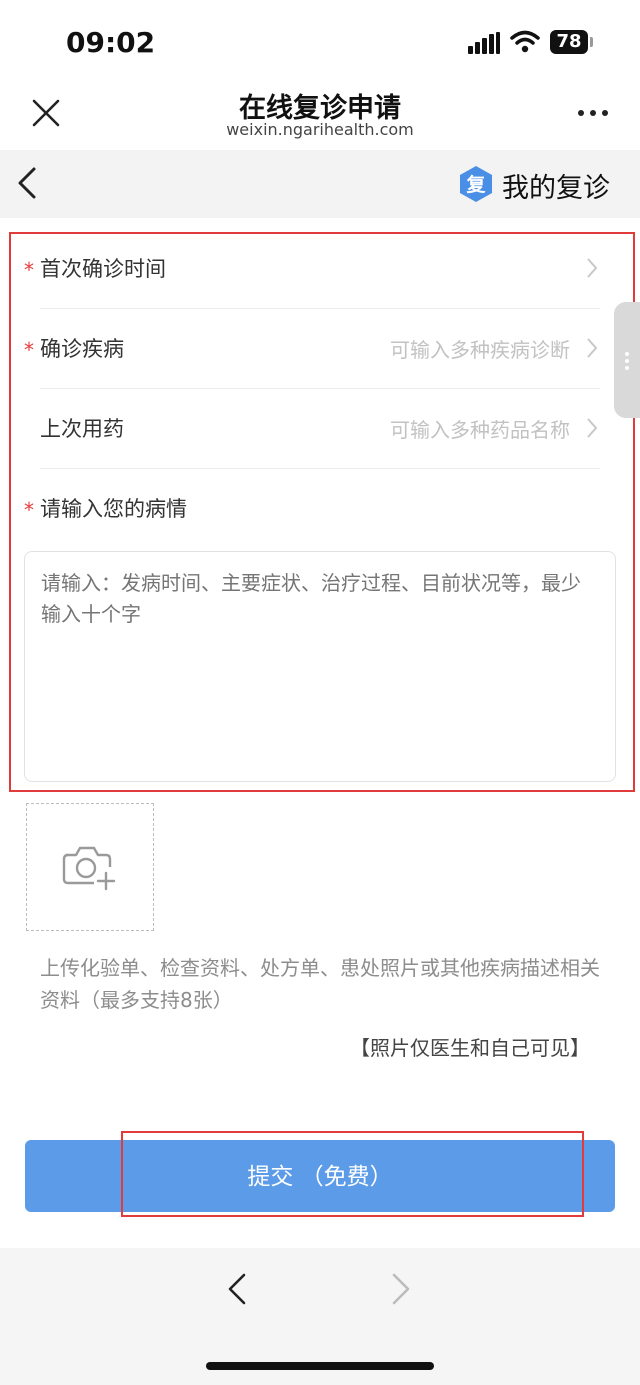  What do you see at coordinates (111, 42) in the screenshot?
I see `status-time: 09:02` at bounding box center [111, 42].